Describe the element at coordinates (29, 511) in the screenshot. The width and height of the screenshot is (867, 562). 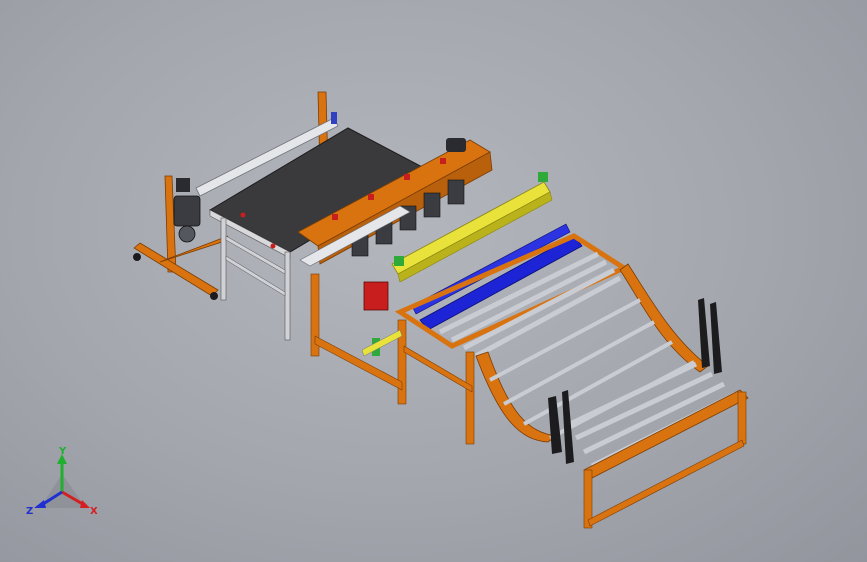
I see `z-axis-label: Z` at that location.